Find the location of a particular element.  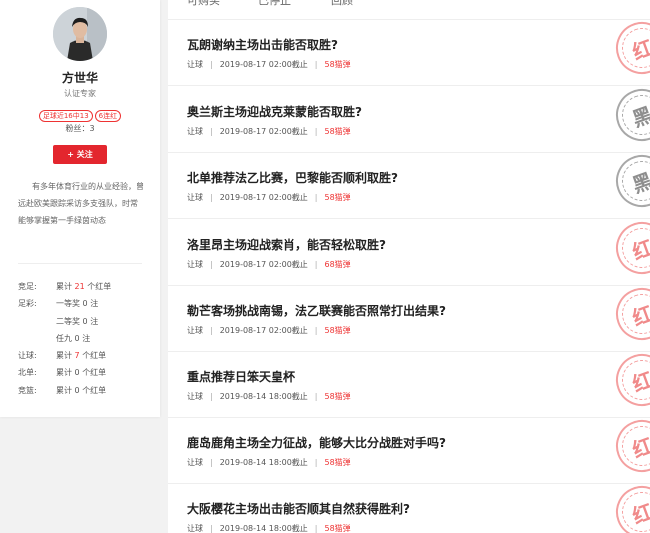

expert-role: 认证专家 is located at coordinates (80, 93).